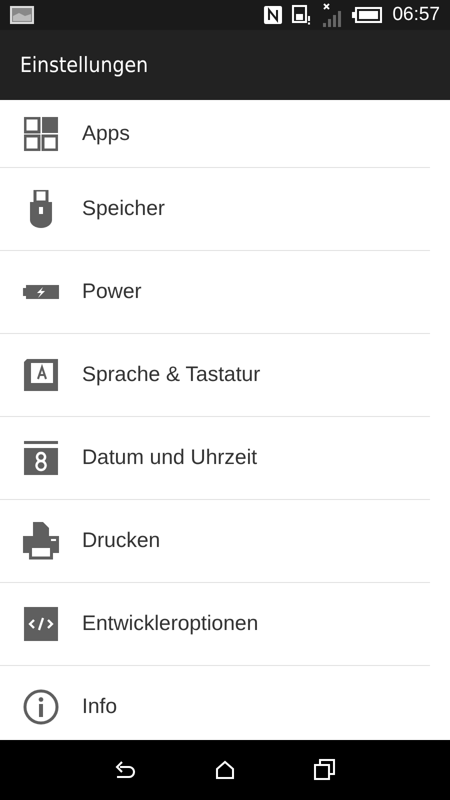 This screenshot has width=450, height=800. Describe the element at coordinates (41, 707) in the screenshot. I see `info-icon` at that location.